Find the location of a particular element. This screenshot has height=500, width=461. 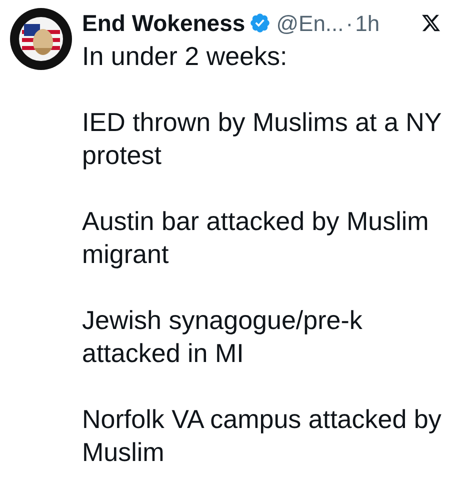

x-logo-icon is located at coordinates (431, 23).